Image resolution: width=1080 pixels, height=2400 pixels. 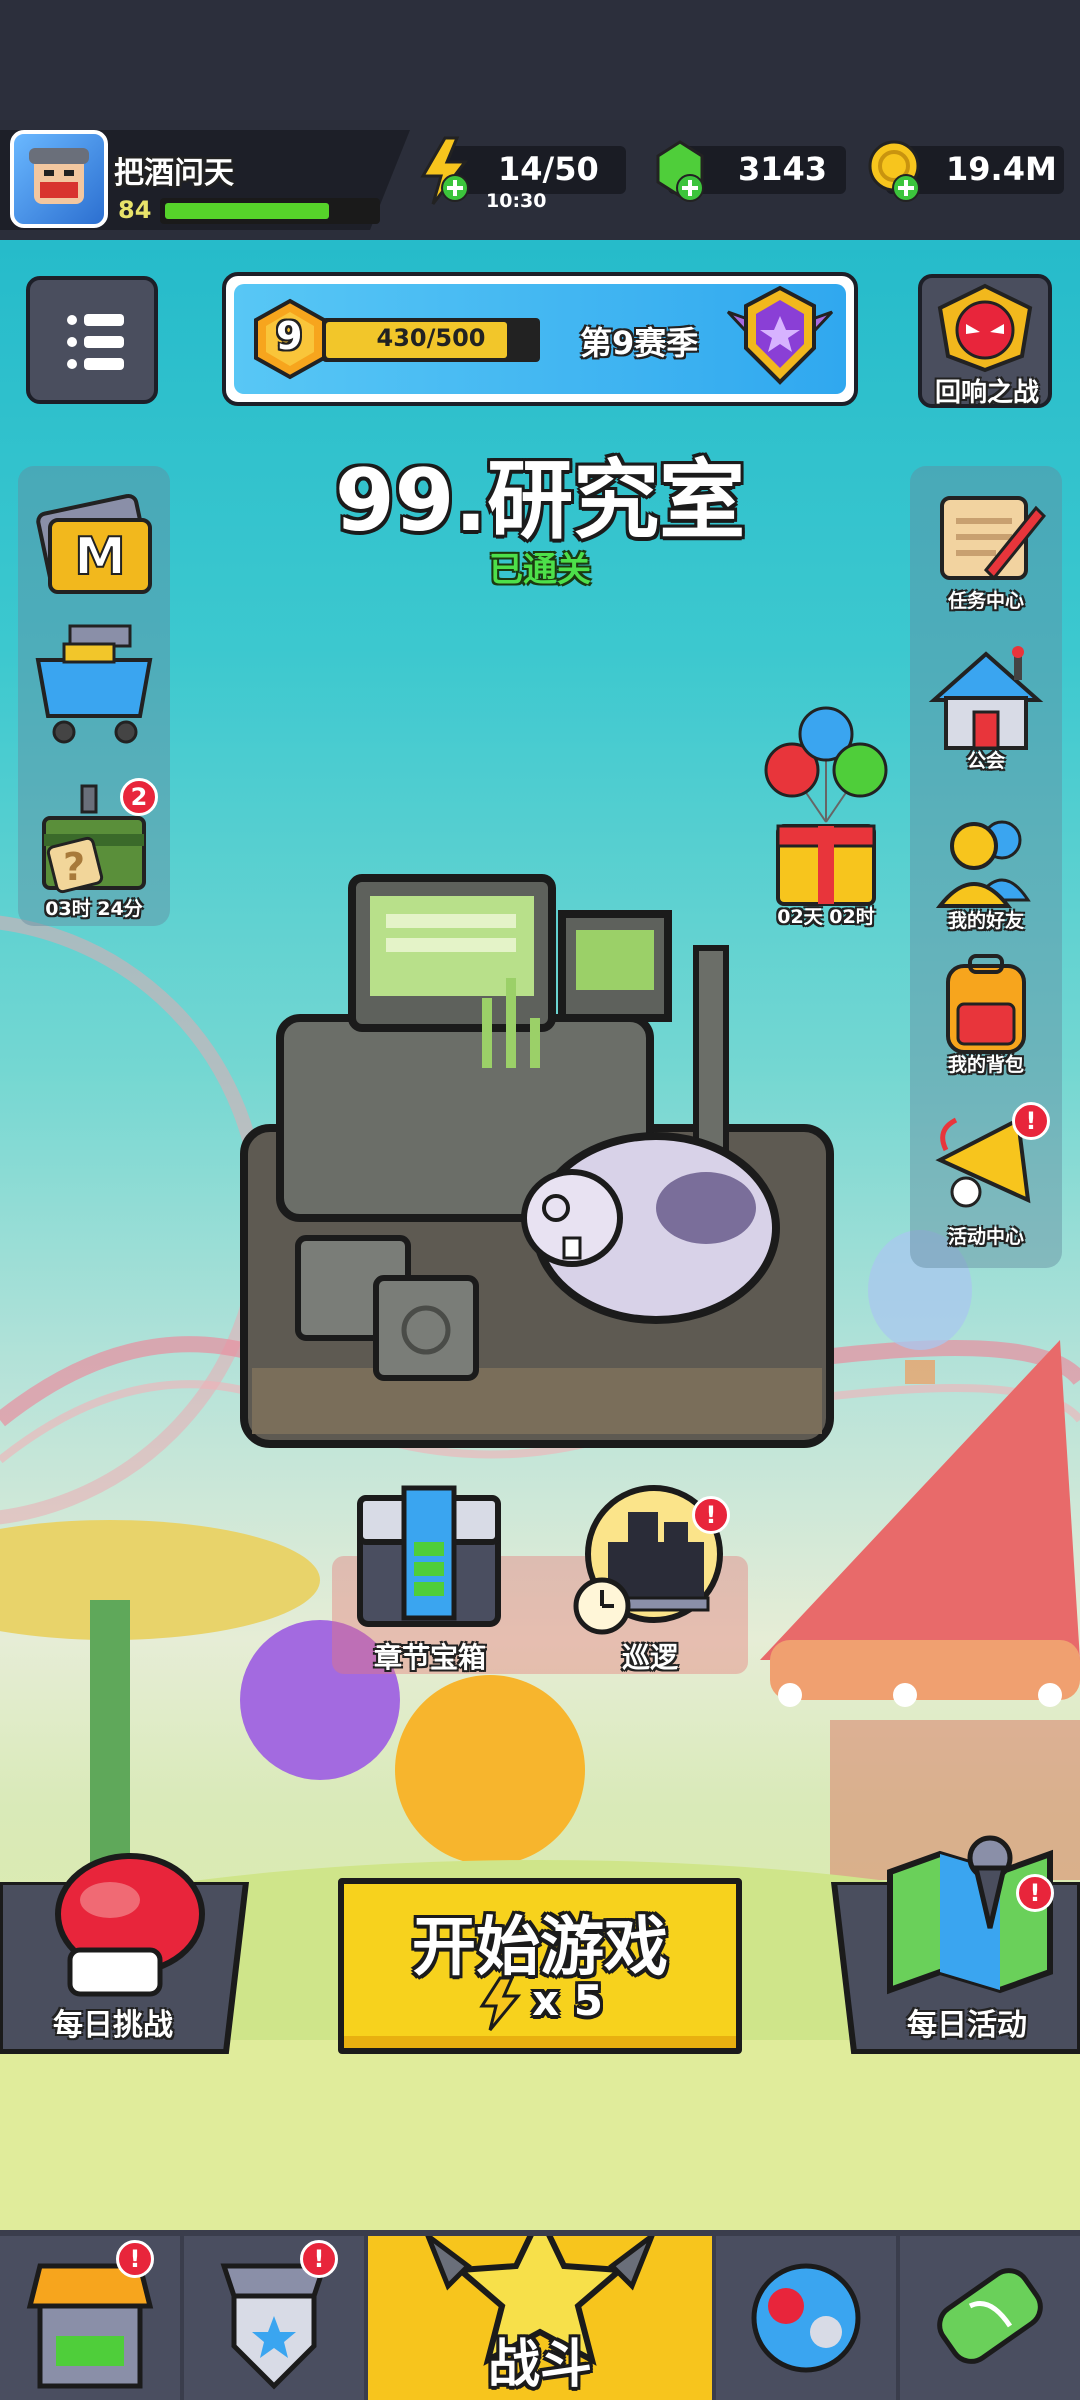 I want to click on avatar-icon, so click(x=59, y=176).